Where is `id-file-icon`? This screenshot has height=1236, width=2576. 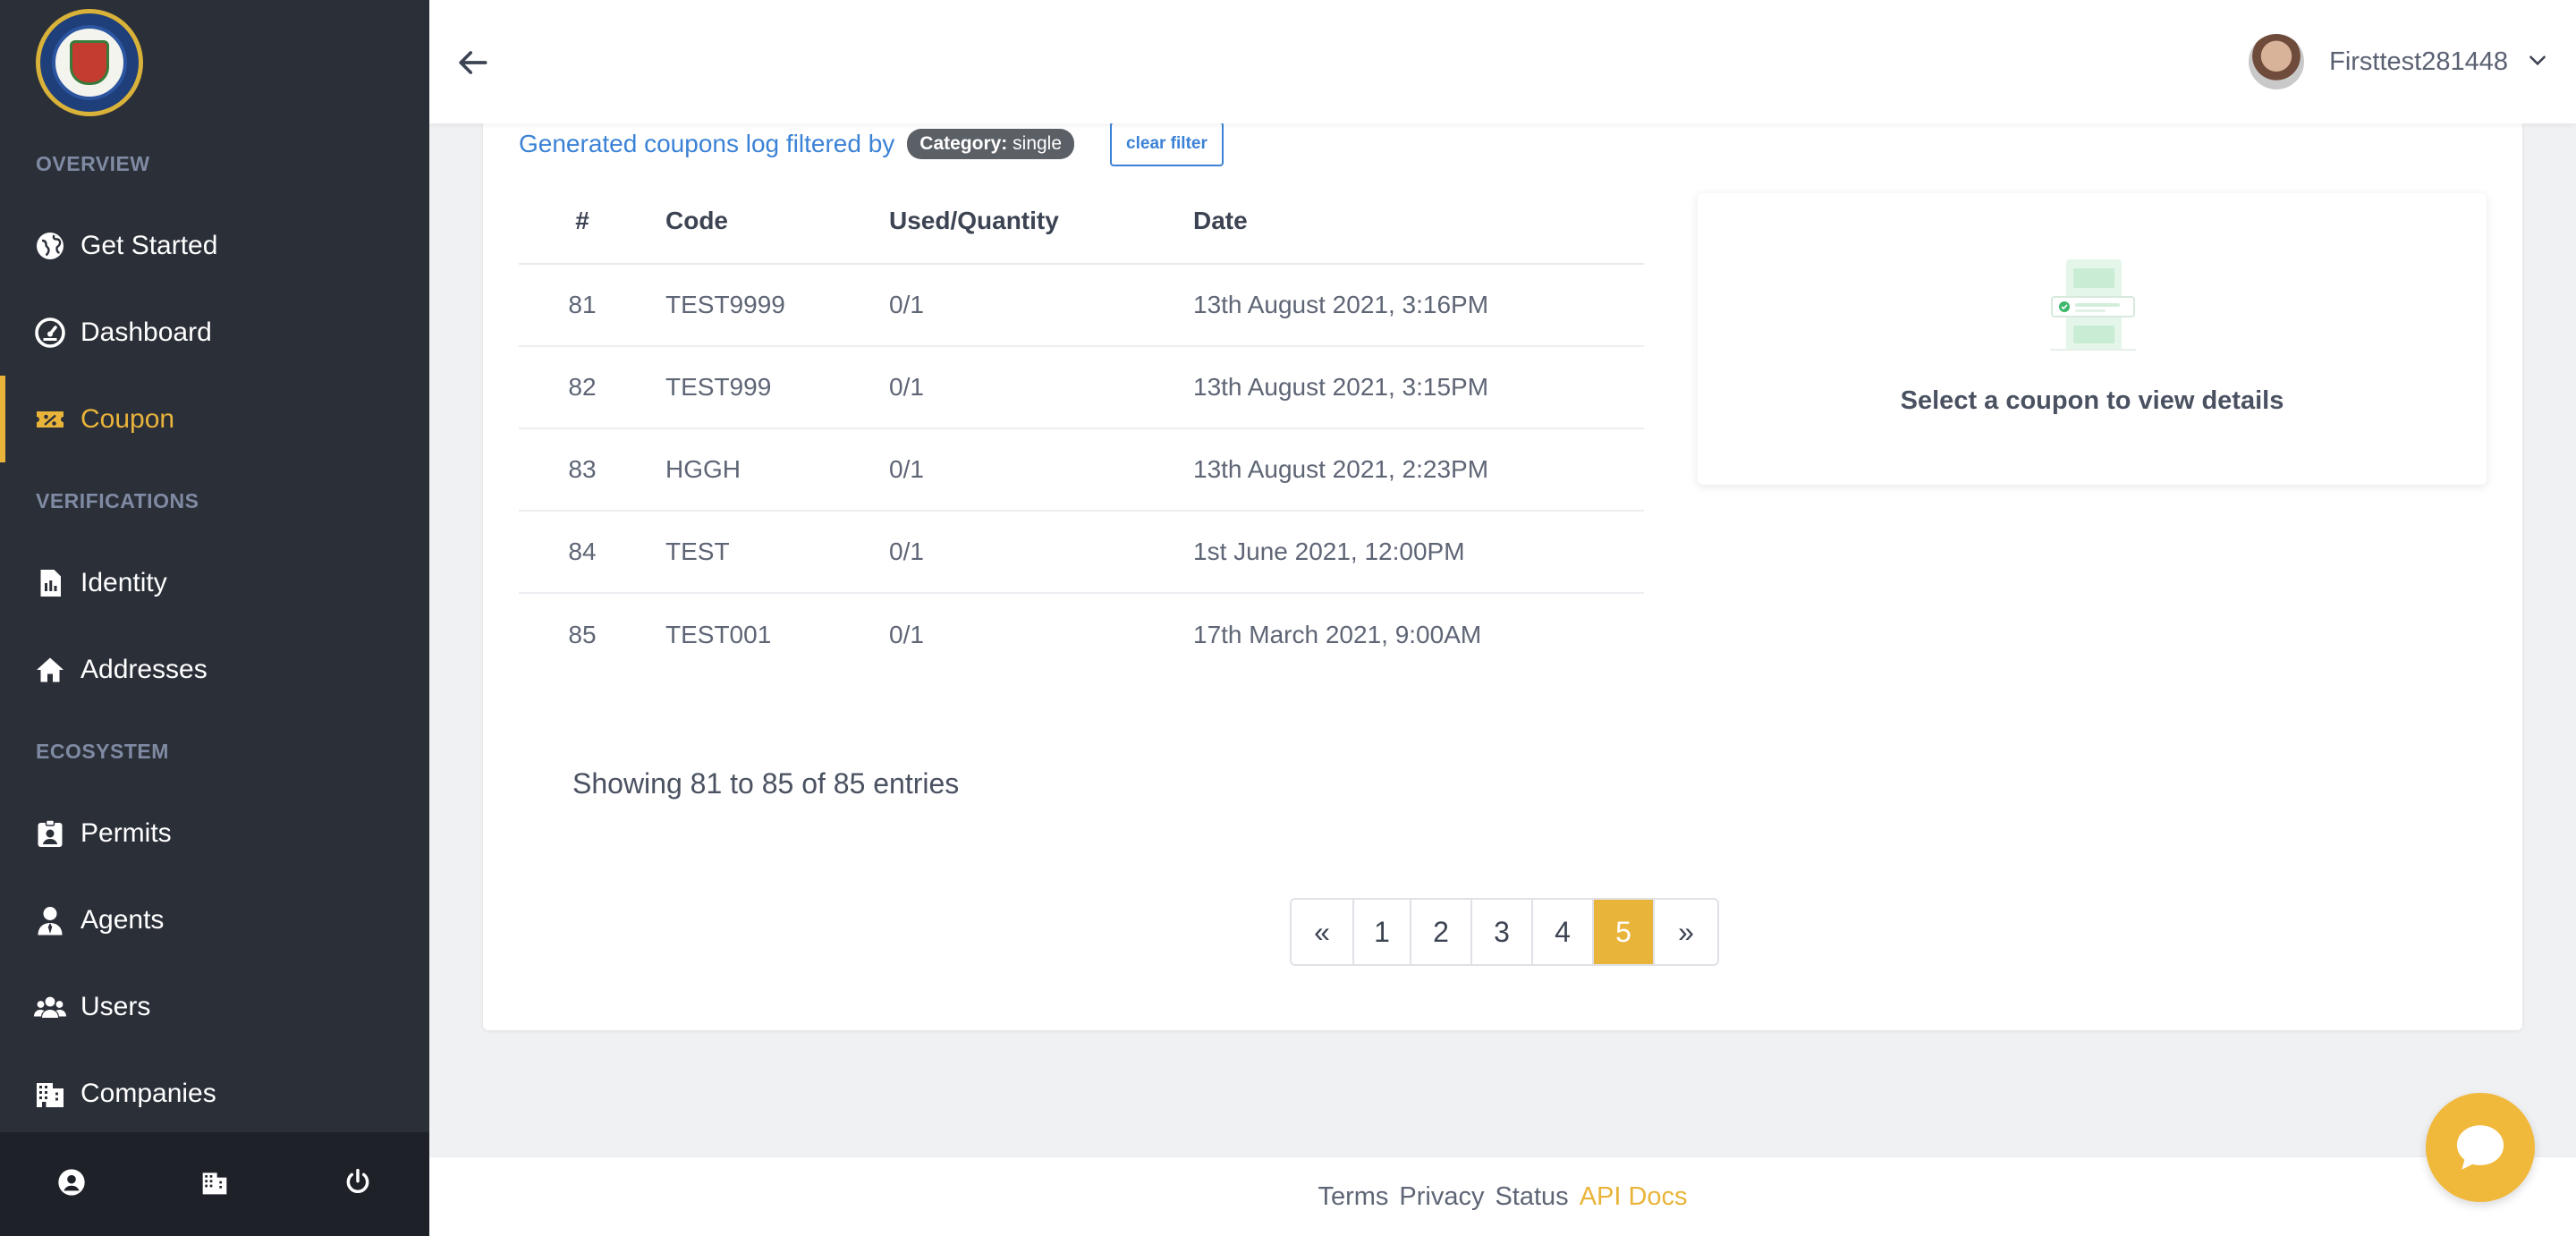
id-file-icon is located at coordinates (50, 583).